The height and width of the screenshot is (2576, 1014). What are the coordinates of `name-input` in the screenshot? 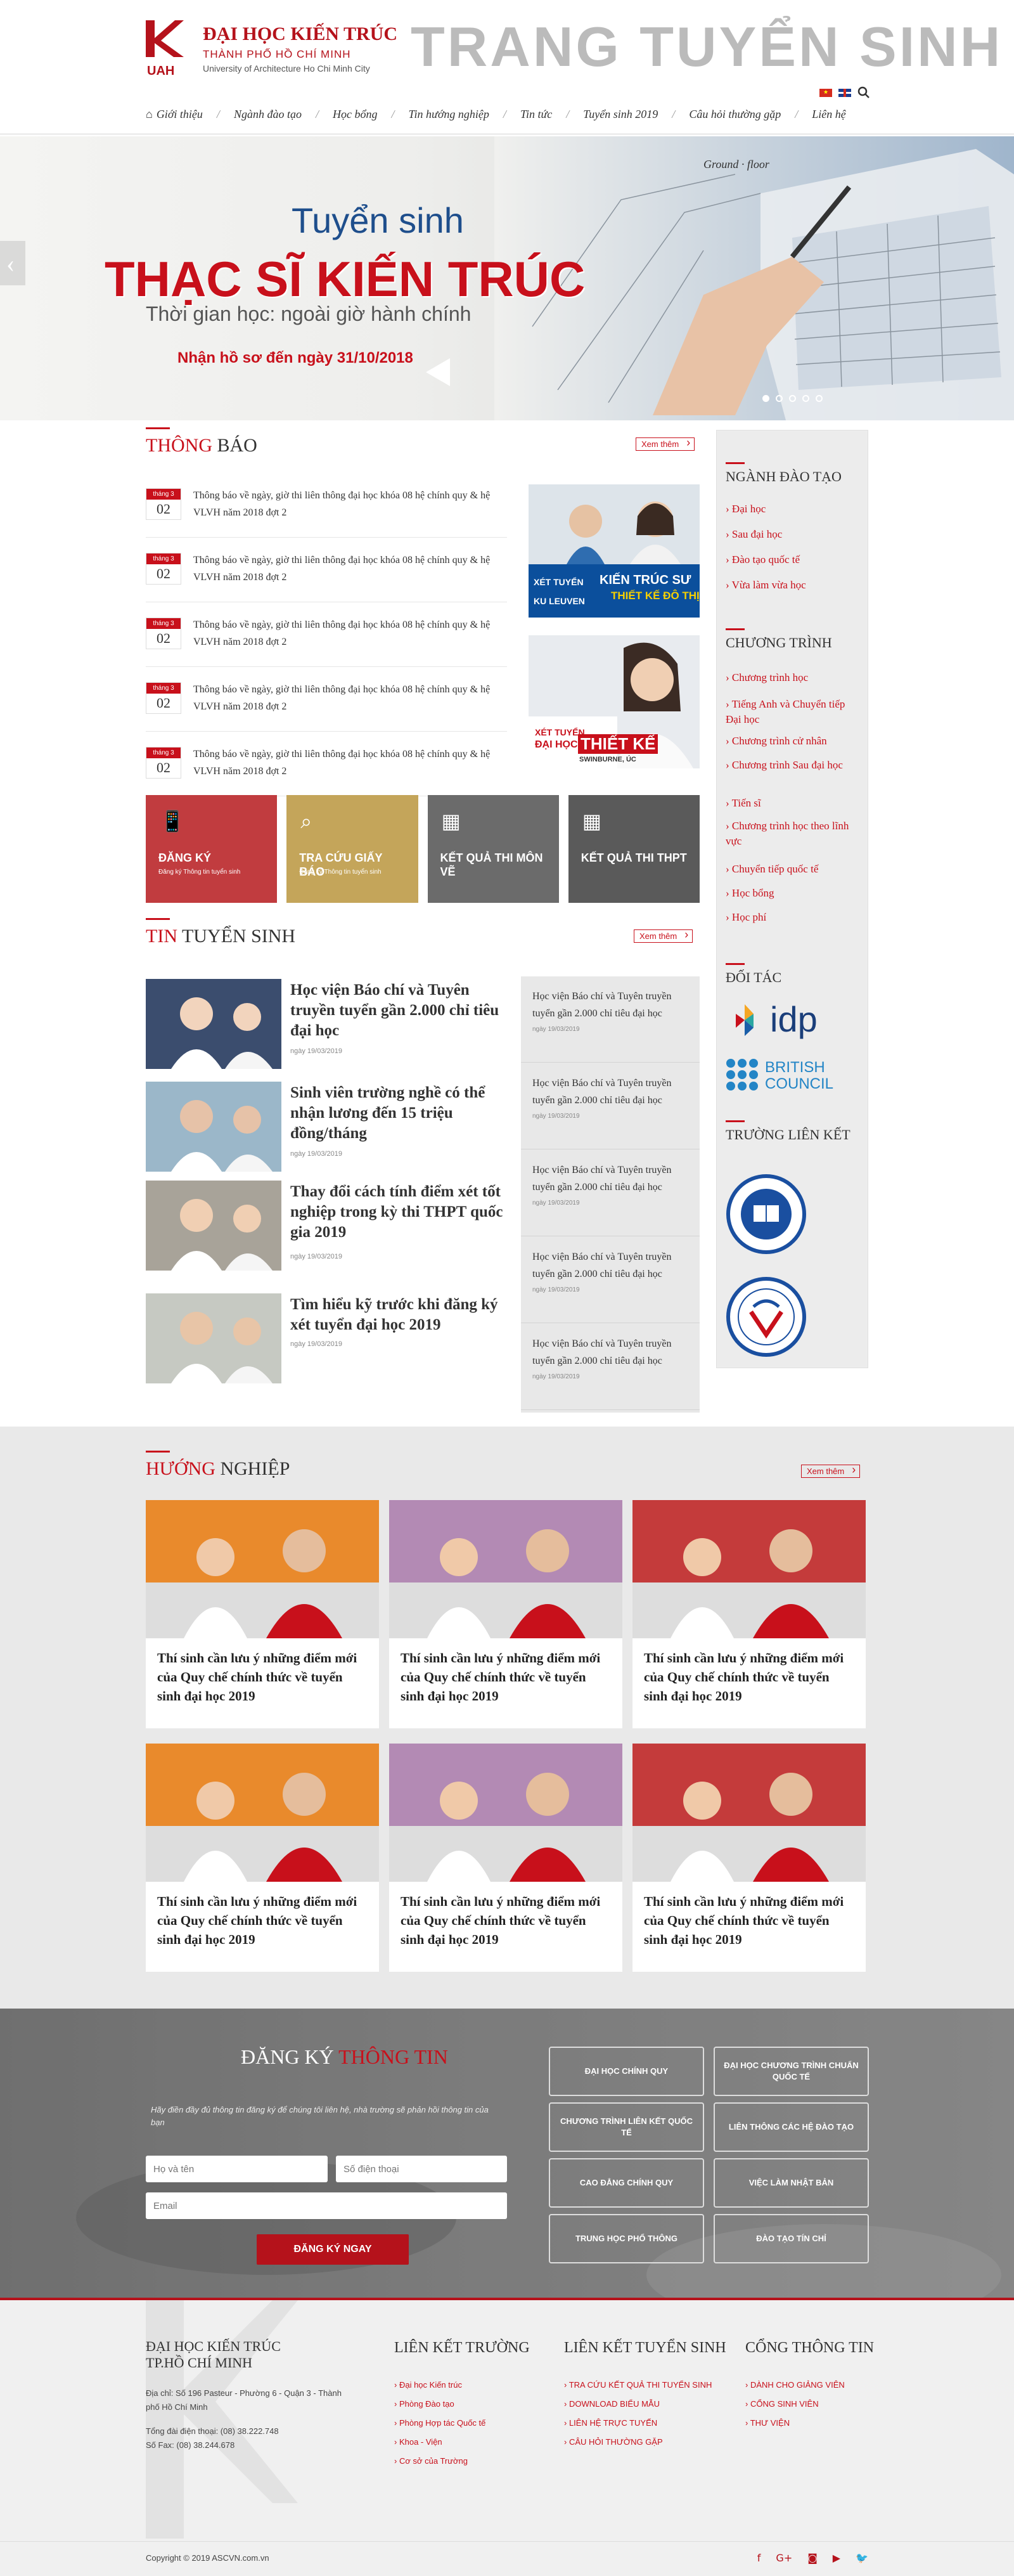 It's located at (237, 2169).